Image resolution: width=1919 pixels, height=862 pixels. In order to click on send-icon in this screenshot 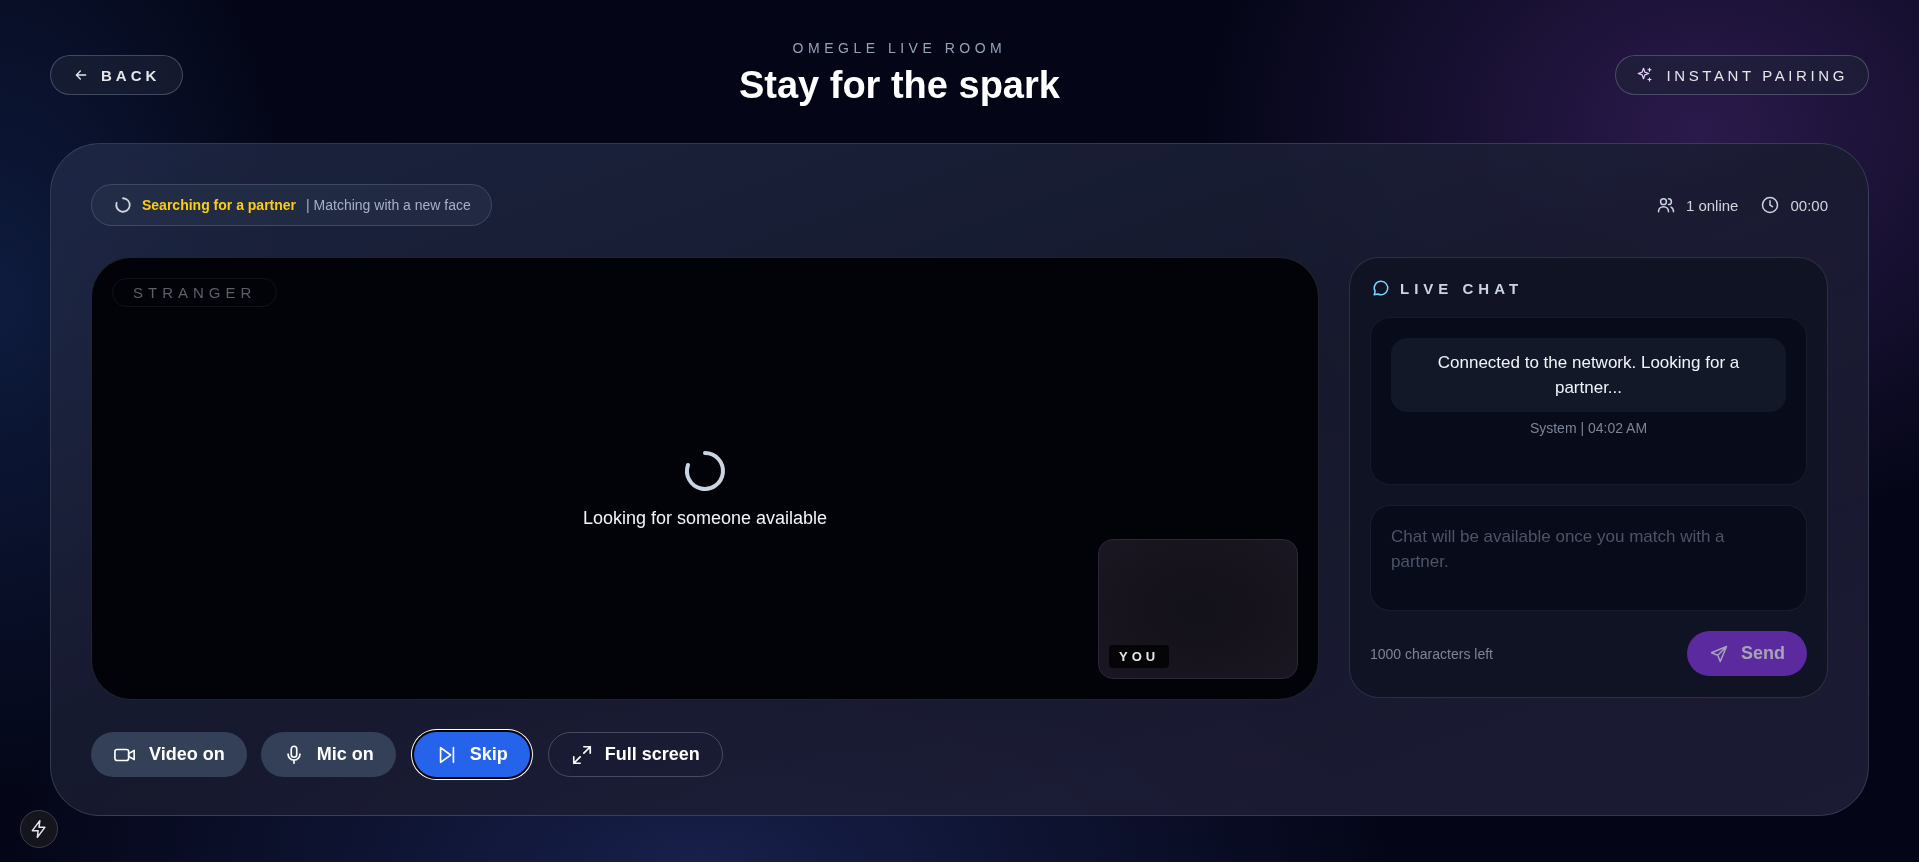, I will do `click(1719, 653)`.